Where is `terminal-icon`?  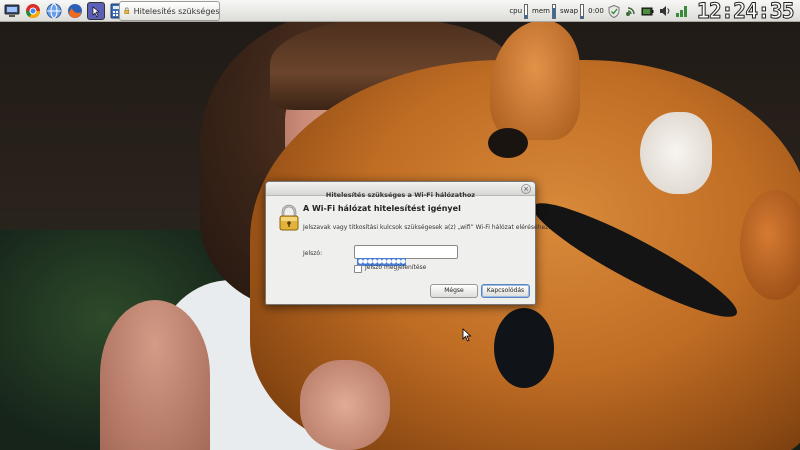
terminal-icon is located at coordinates (96, 10).